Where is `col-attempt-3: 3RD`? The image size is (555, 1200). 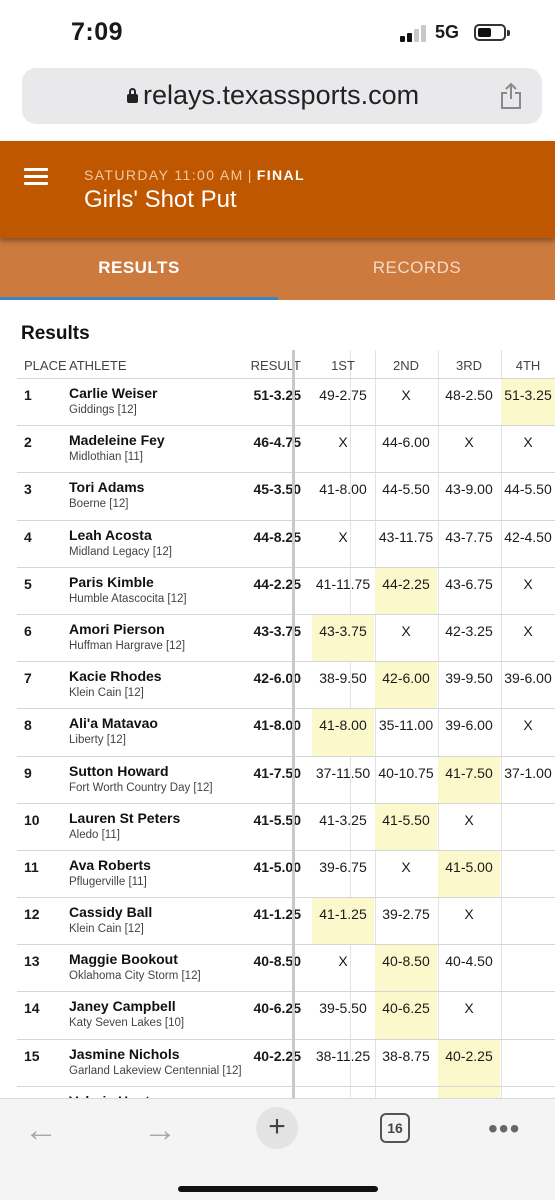
col-attempt-3: 3RD is located at coordinates (468, 365).